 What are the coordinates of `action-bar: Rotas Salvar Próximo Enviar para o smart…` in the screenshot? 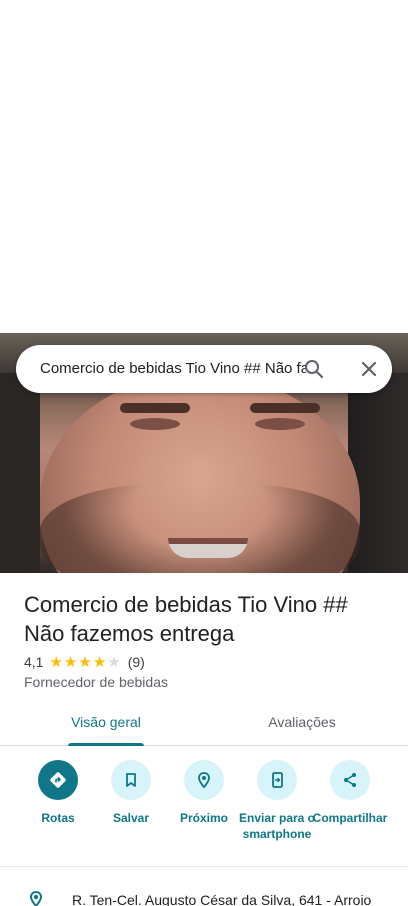 It's located at (204, 810).